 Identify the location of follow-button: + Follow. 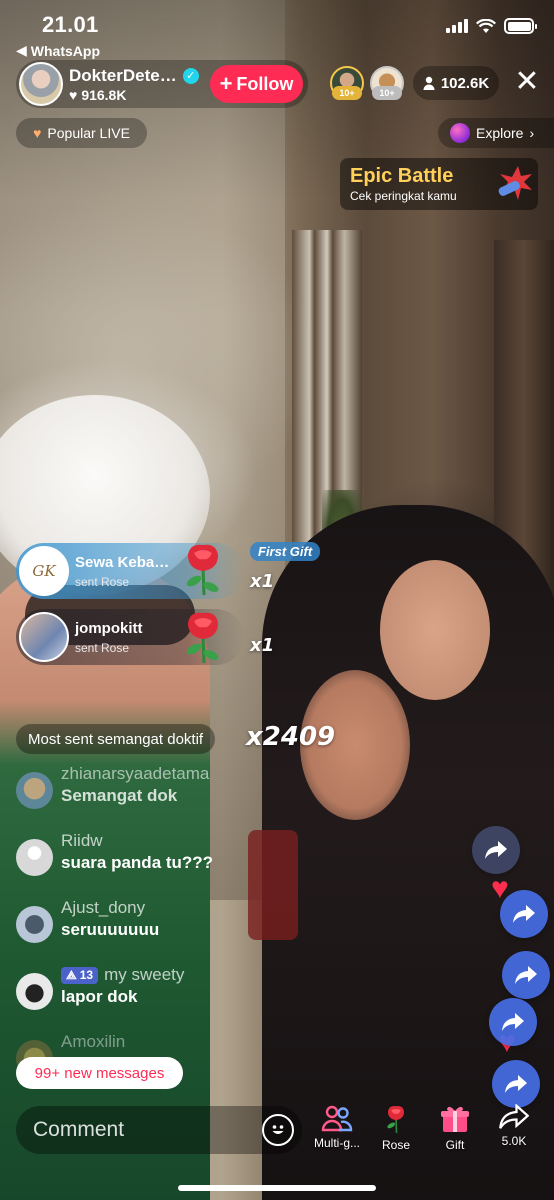
(256, 84).